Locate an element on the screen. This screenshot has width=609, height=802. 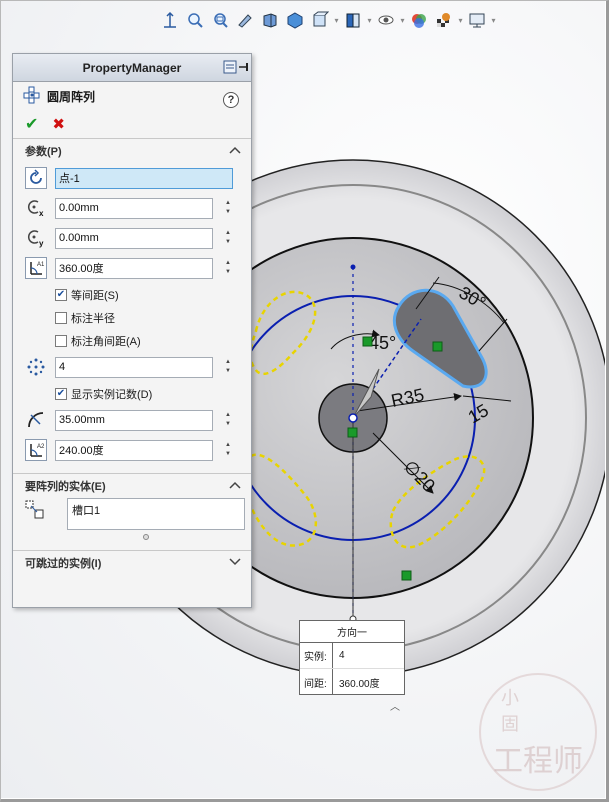
callout-count-row: 实例: 4 is located at coordinates (352, 656).